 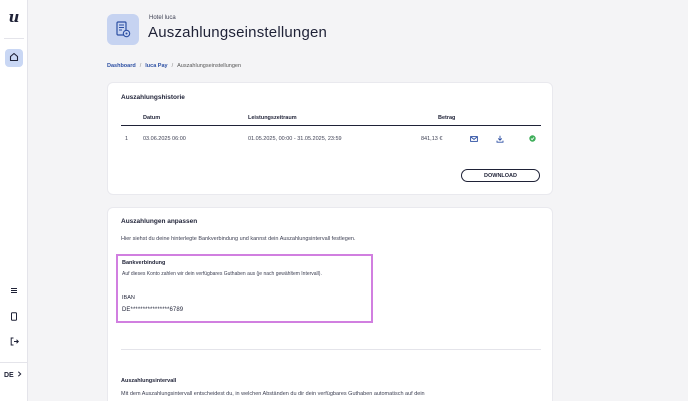 I want to click on section-title: Auszahlungshistorie, so click(x=153, y=97).